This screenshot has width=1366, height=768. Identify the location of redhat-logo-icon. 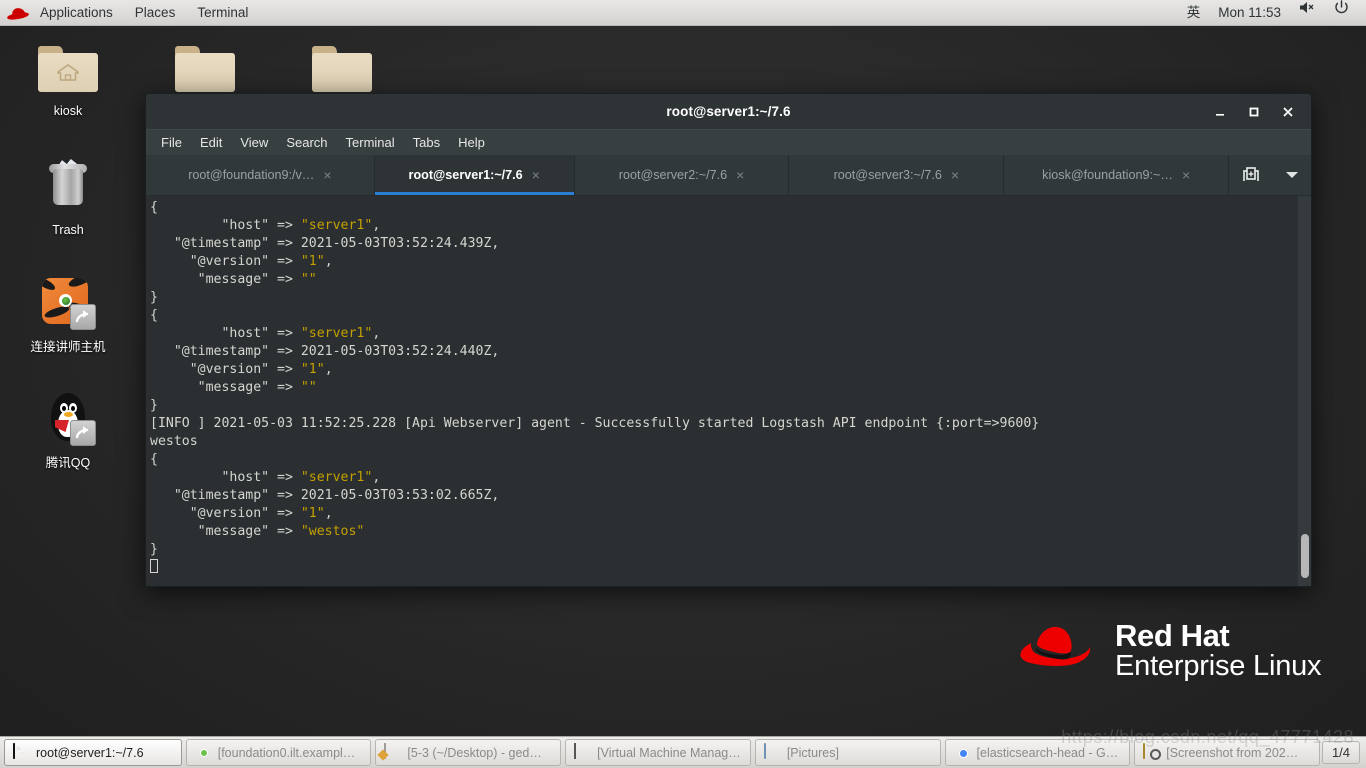
(1058, 651).